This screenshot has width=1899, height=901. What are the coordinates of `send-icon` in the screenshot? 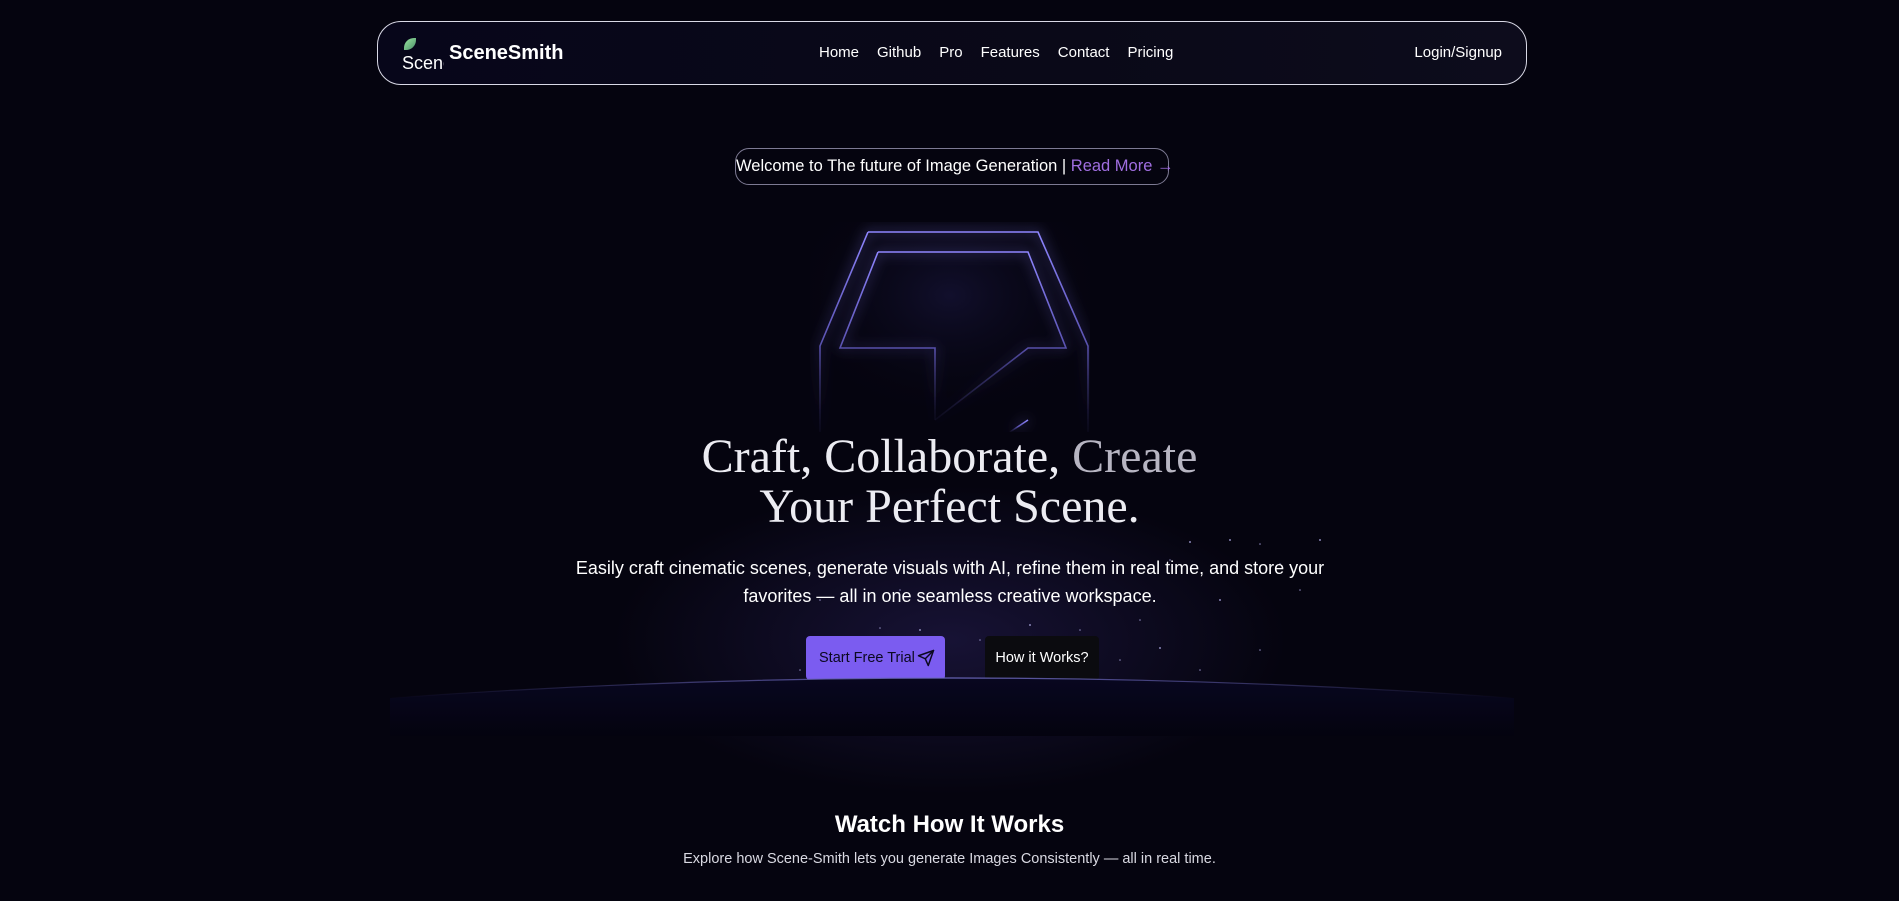 It's located at (926, 658).